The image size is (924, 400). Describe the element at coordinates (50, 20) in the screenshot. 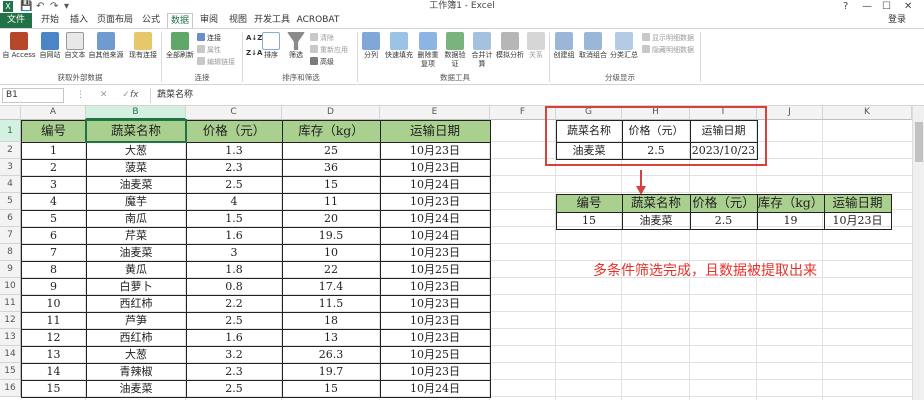

I see `tab-home: 开始` at that location.